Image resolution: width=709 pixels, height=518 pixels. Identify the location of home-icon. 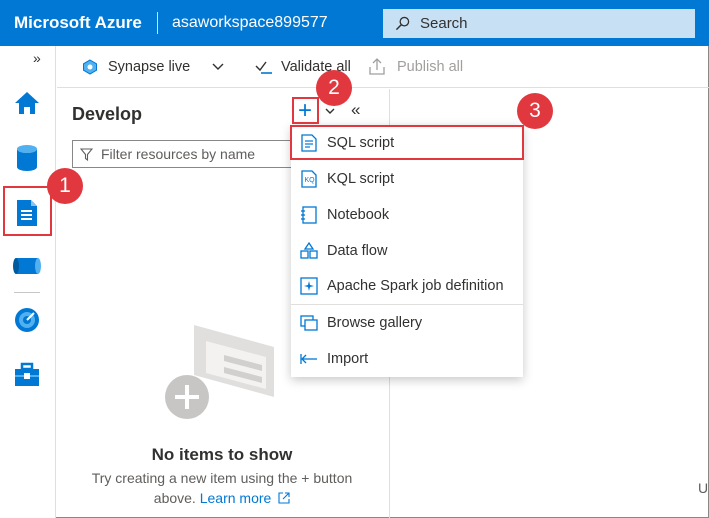
(27, 103).